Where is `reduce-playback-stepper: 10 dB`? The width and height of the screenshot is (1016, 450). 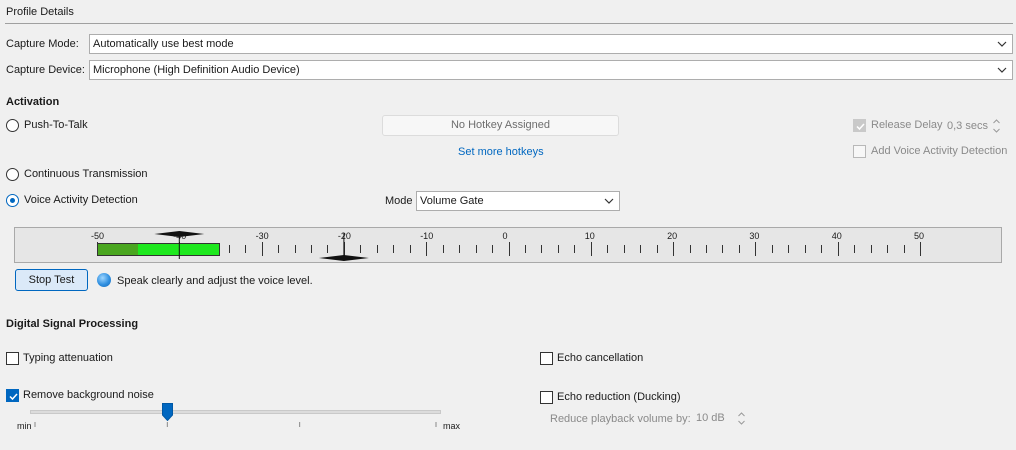
reduce-playback-stepper: 10 dB is located at coordinates (719, 418).